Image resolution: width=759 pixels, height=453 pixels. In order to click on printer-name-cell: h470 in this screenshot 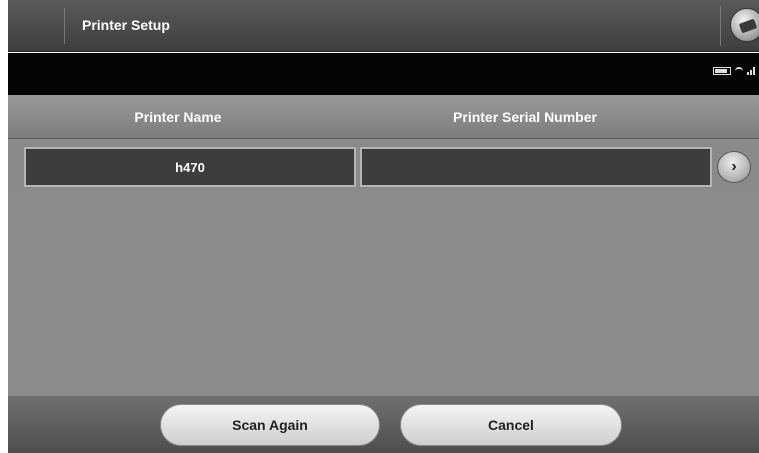, I will do `click(190, 167)`.